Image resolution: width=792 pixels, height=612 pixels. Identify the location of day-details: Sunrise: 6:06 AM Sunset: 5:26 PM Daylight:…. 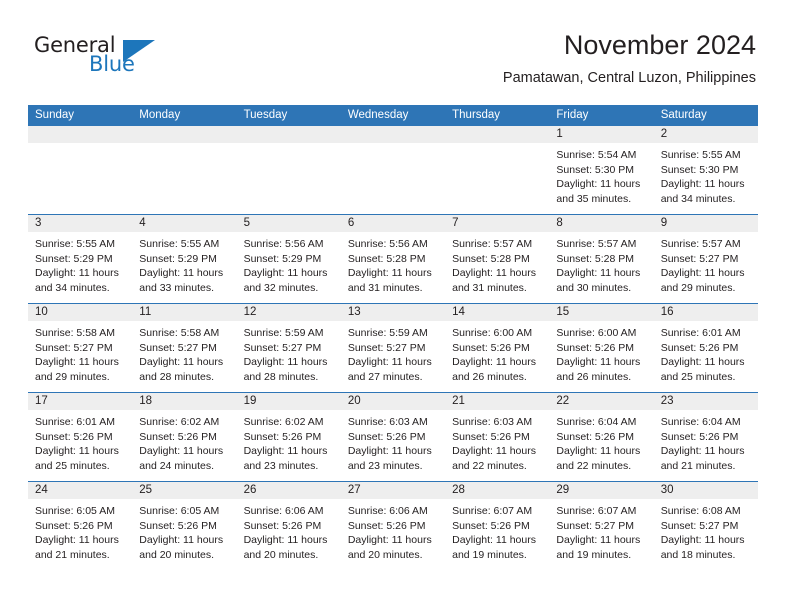
(289, 530).